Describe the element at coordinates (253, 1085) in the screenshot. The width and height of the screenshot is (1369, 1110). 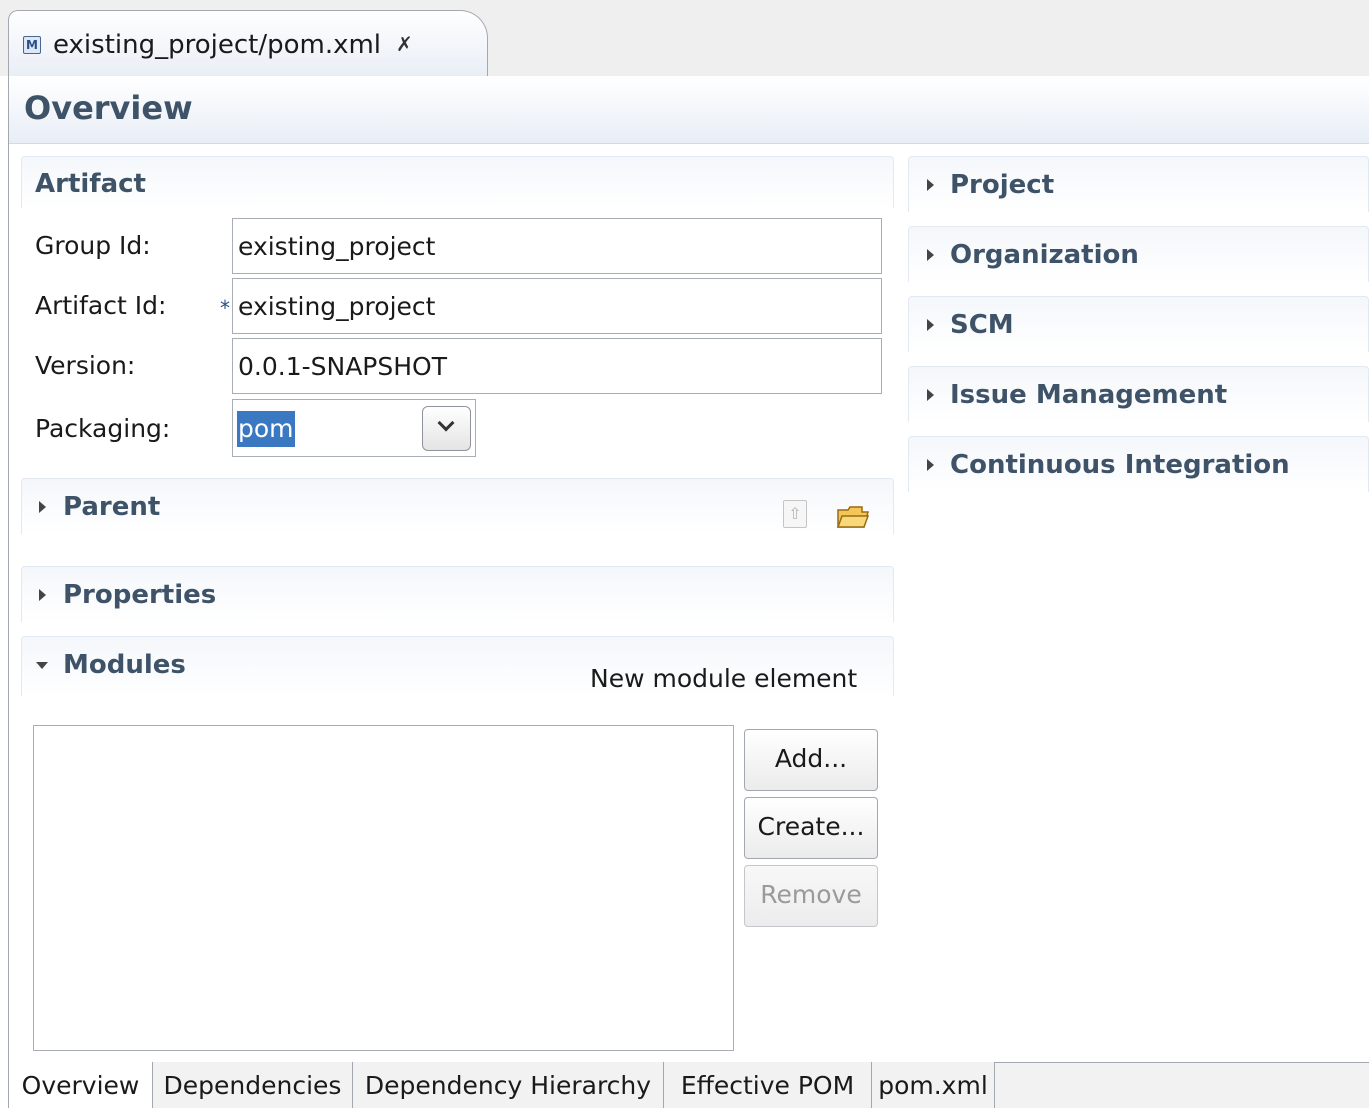
I see `tab-dependencies: Dependencies` at that location.